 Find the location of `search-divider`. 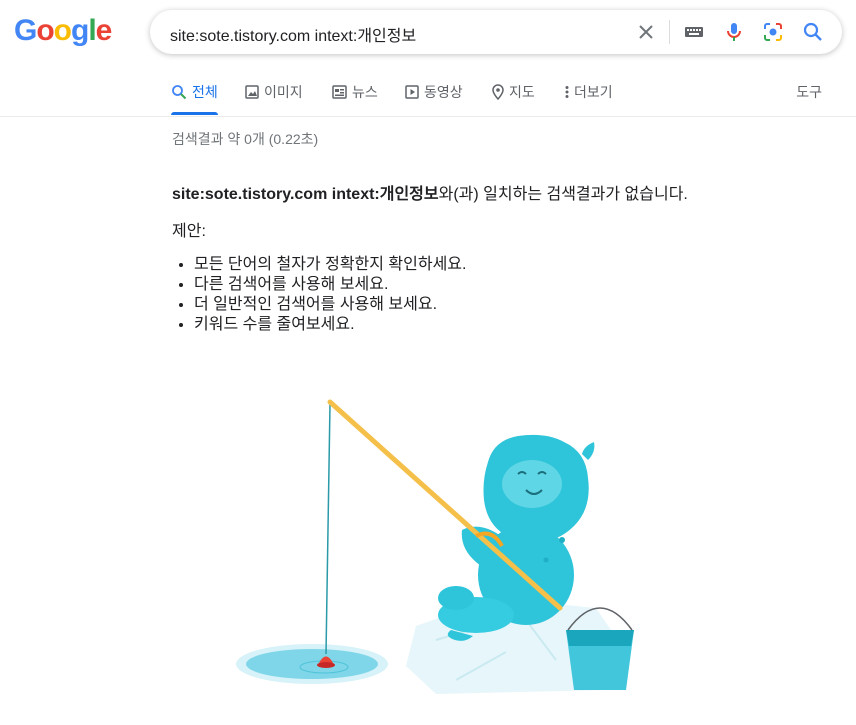

search-divider is located at coordinates (669, 32).